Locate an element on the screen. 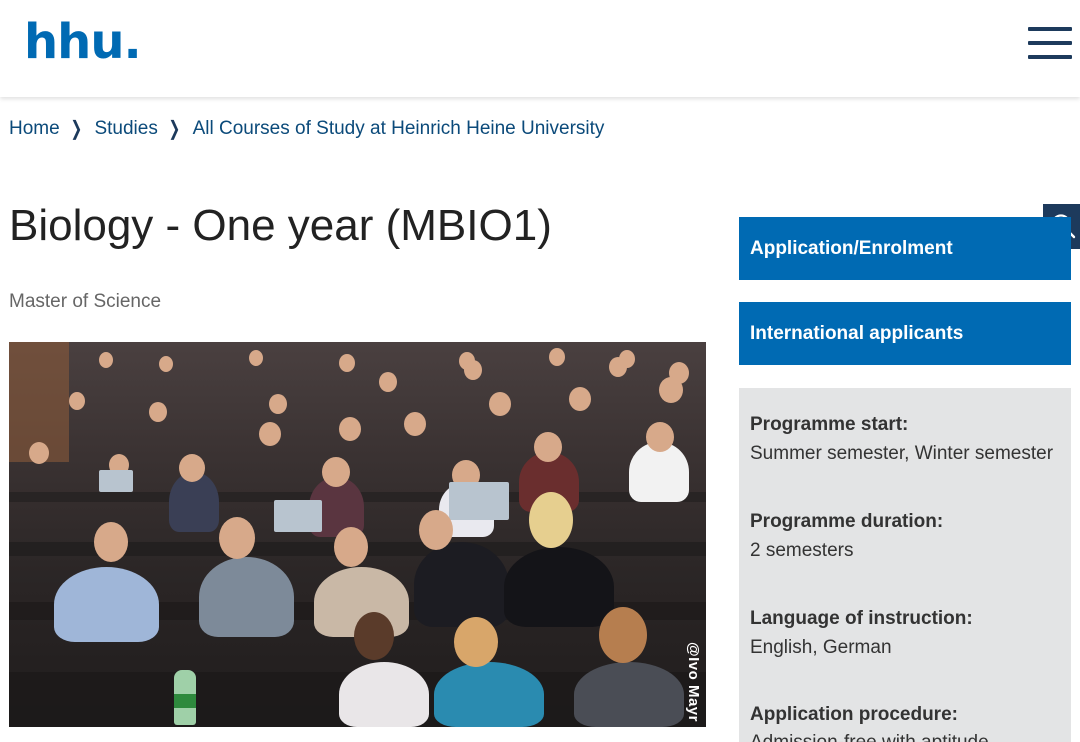 This screenshot has height=742, width=1080. language-label: Language of instruction: is located at coordinates (861, 618).